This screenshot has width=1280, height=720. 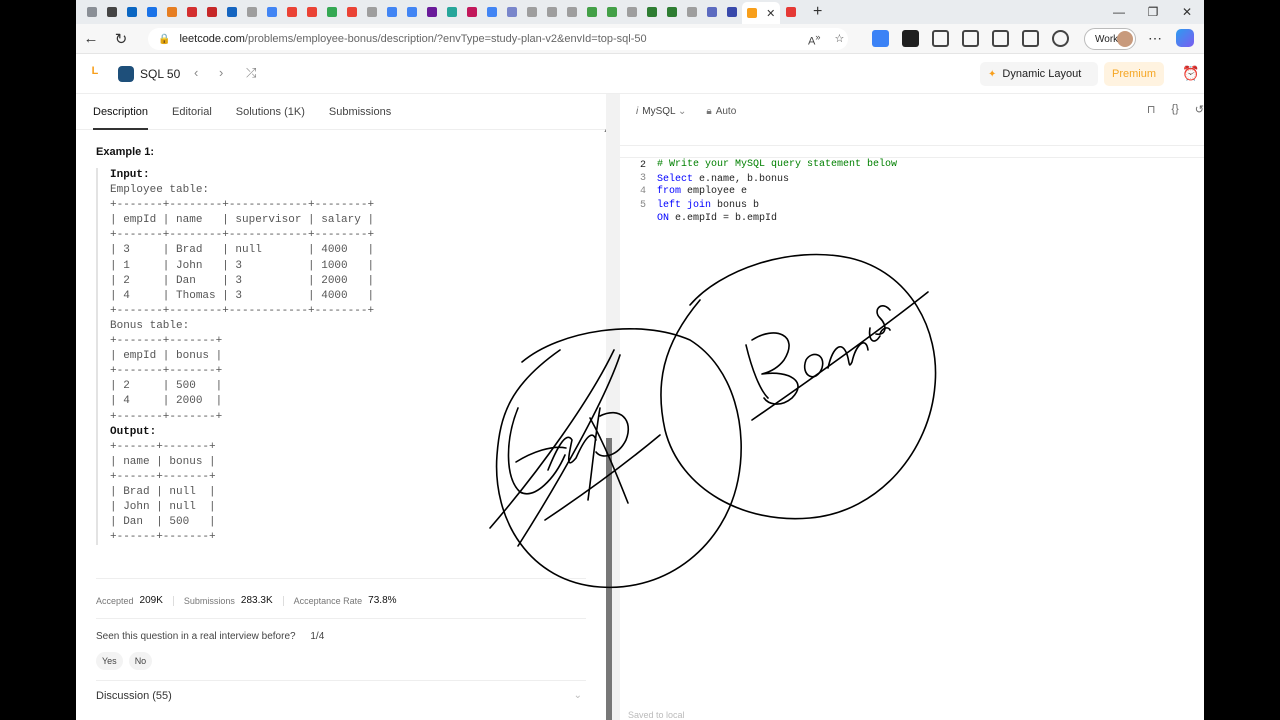 I want to click on bookmark-icon: ⊓, so click(x=1151, y=109).